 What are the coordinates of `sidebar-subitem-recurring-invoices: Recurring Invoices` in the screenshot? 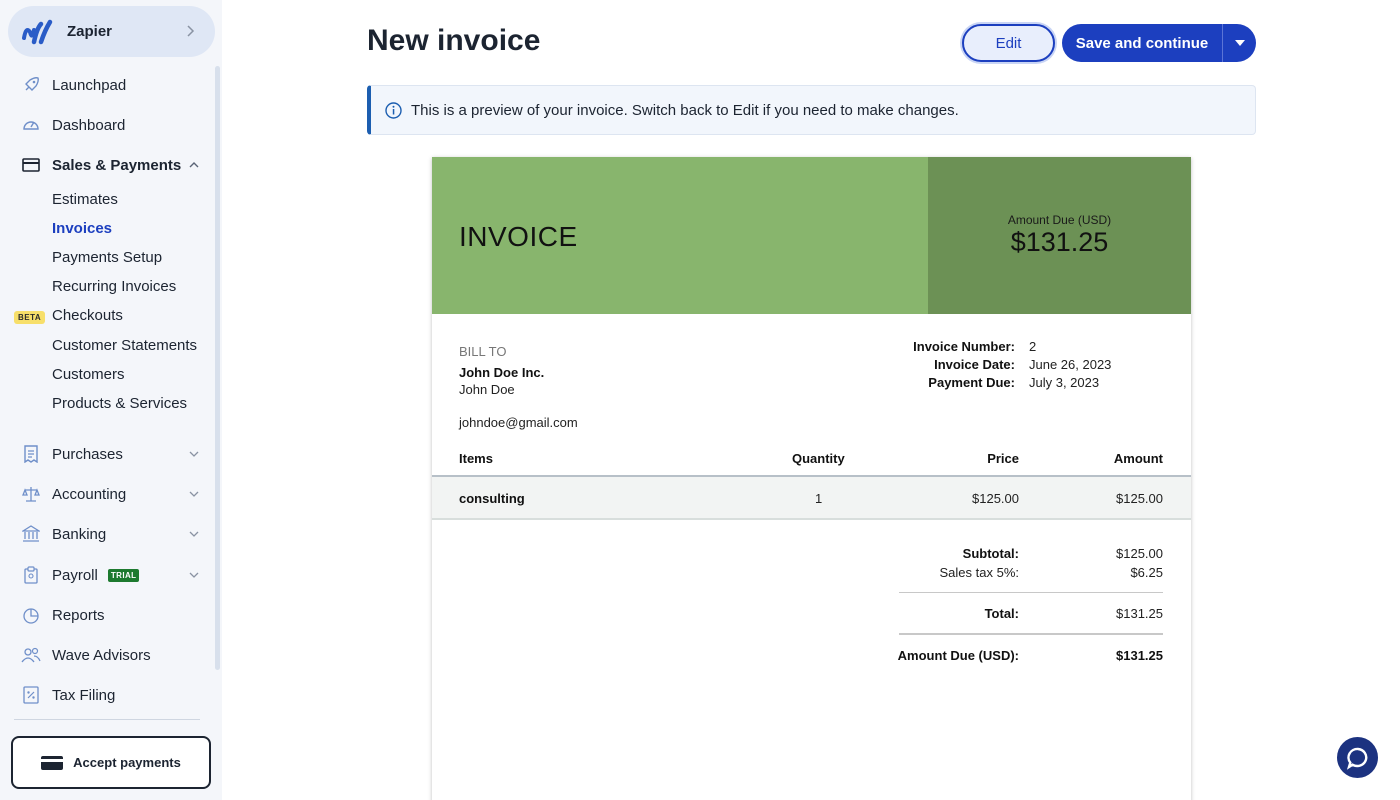 It's located at (114, 287).